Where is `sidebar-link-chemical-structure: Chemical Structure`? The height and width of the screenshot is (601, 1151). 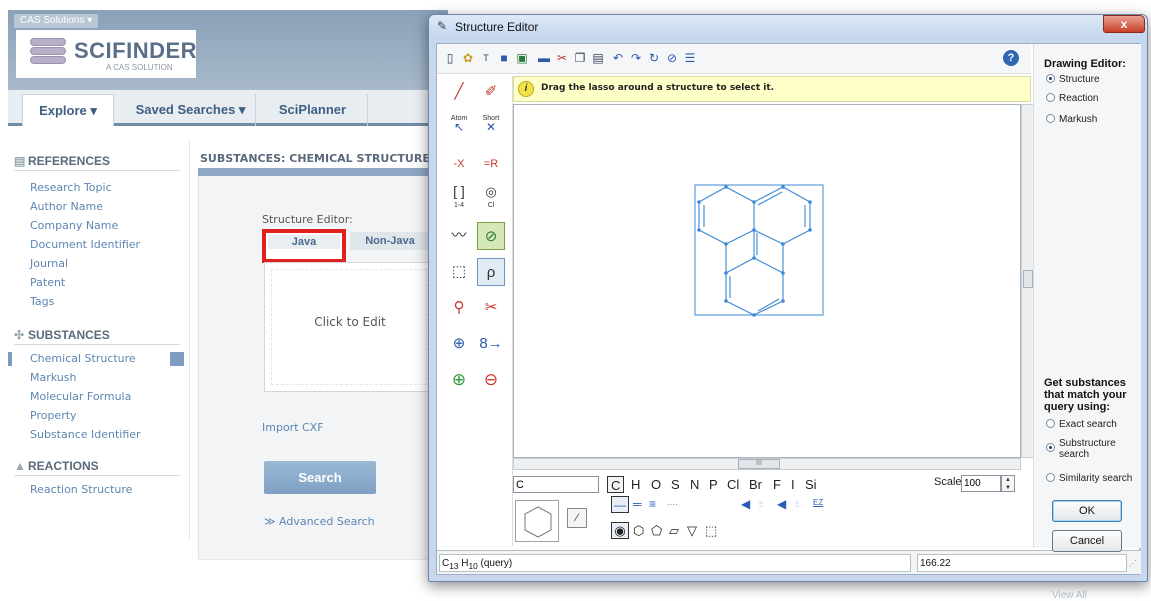 sidebar-link-chemical-structure: Chemical Structure is located at coordinates (83, 358).